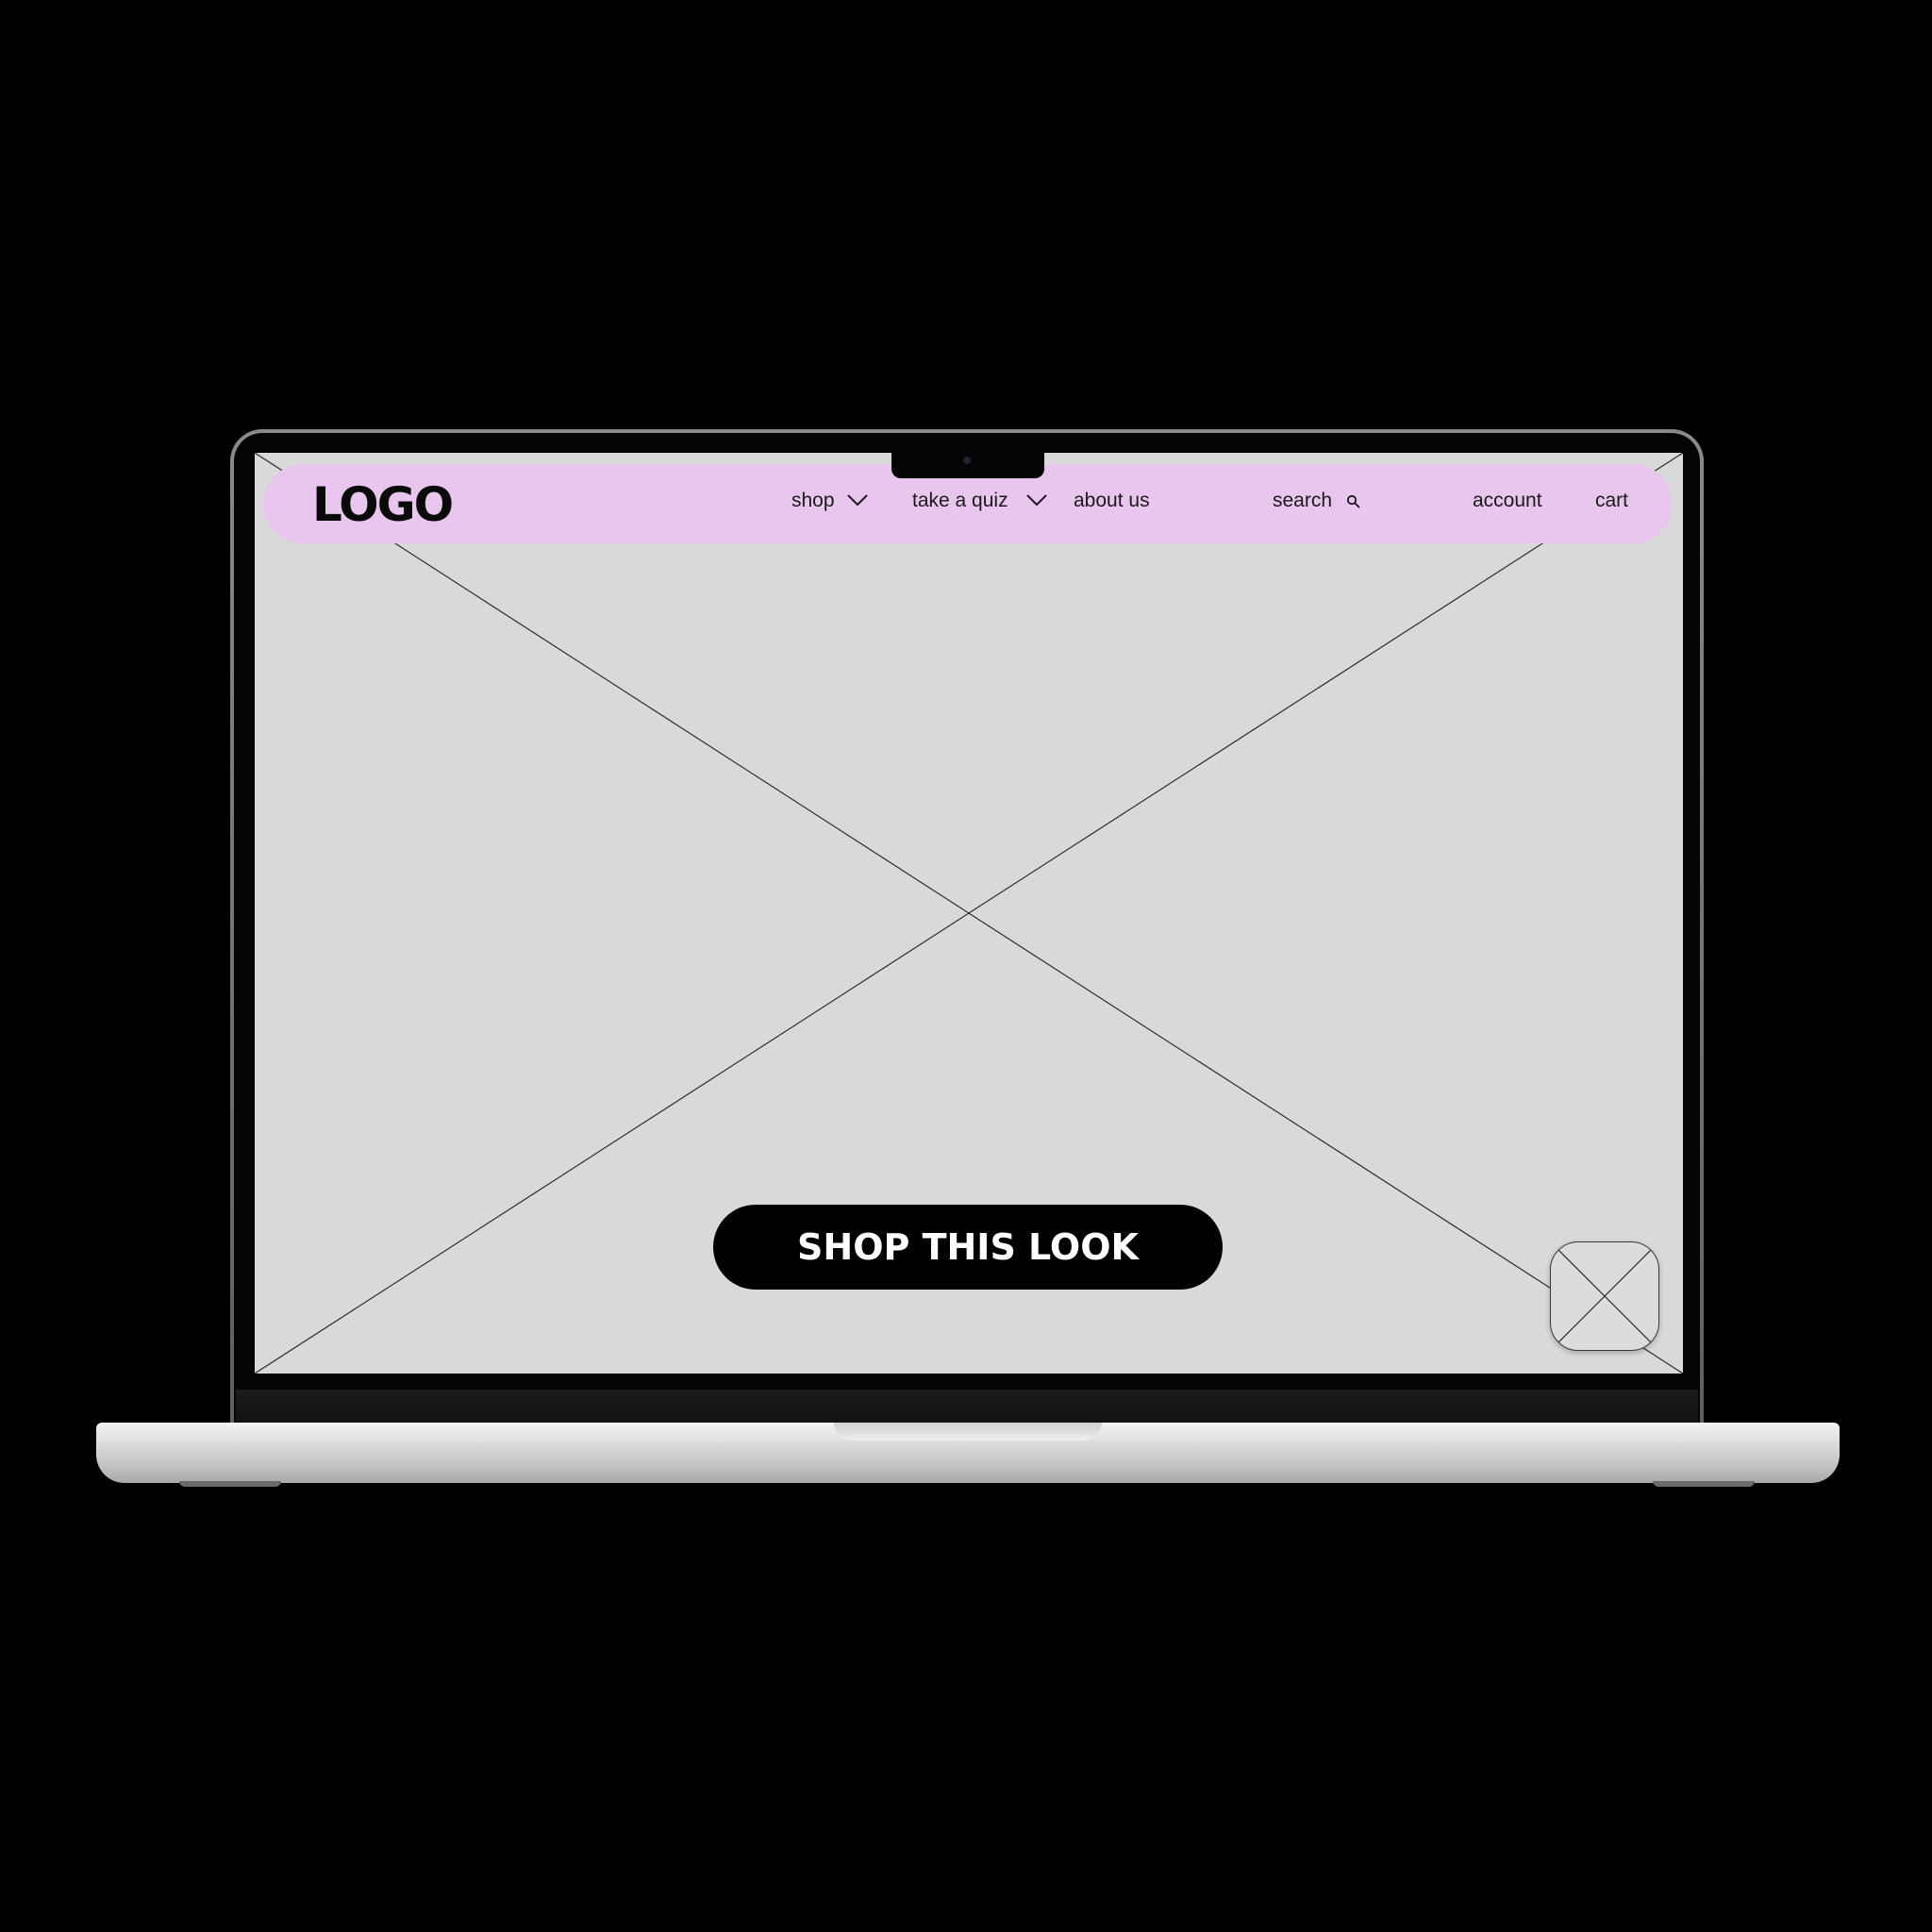 The image size is (1932, 1932). What do you see at coordinates (968, 1453) in the screenshot?
I see `laptop-base` at bounding box center [968, 1453].